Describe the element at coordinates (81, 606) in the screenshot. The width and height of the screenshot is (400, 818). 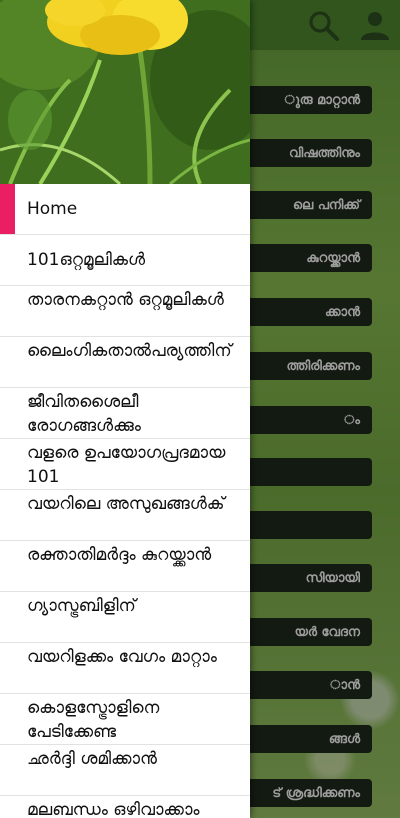
I see `drawer-item-label: ഗ്യാസ്ട്രബിളിന്` at that location.